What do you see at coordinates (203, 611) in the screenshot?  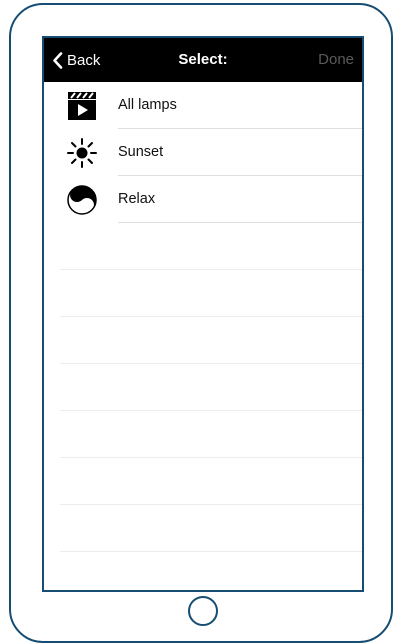 I see `home-button` at bounding box center [203, 611].